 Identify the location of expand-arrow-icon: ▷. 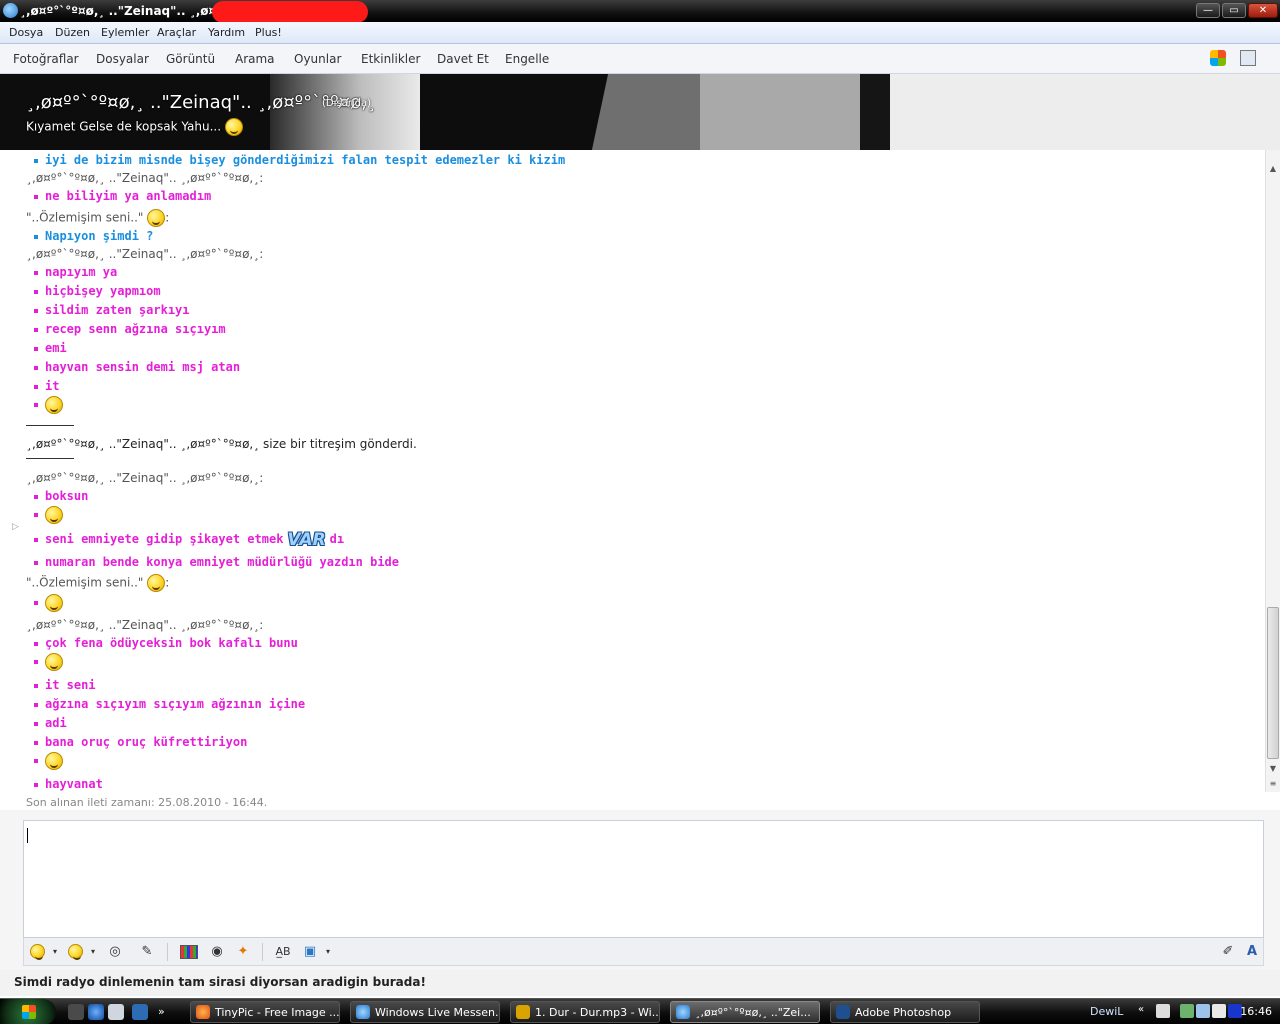
(15, 527).